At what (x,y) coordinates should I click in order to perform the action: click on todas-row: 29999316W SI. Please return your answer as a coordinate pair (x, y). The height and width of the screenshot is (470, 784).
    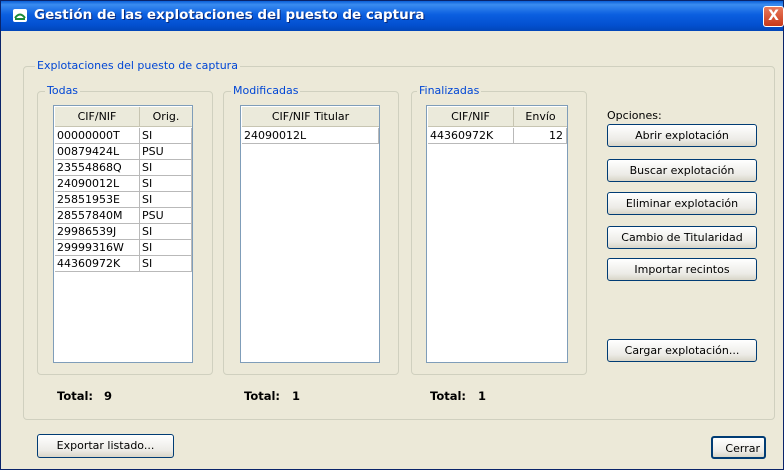
    Looking at the image, I should click on (123, 248).